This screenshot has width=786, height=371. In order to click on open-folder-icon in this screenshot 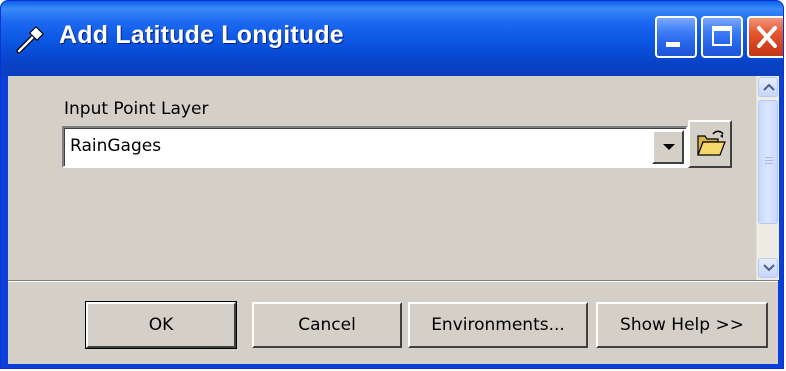, I will do `click(711, 143)`.